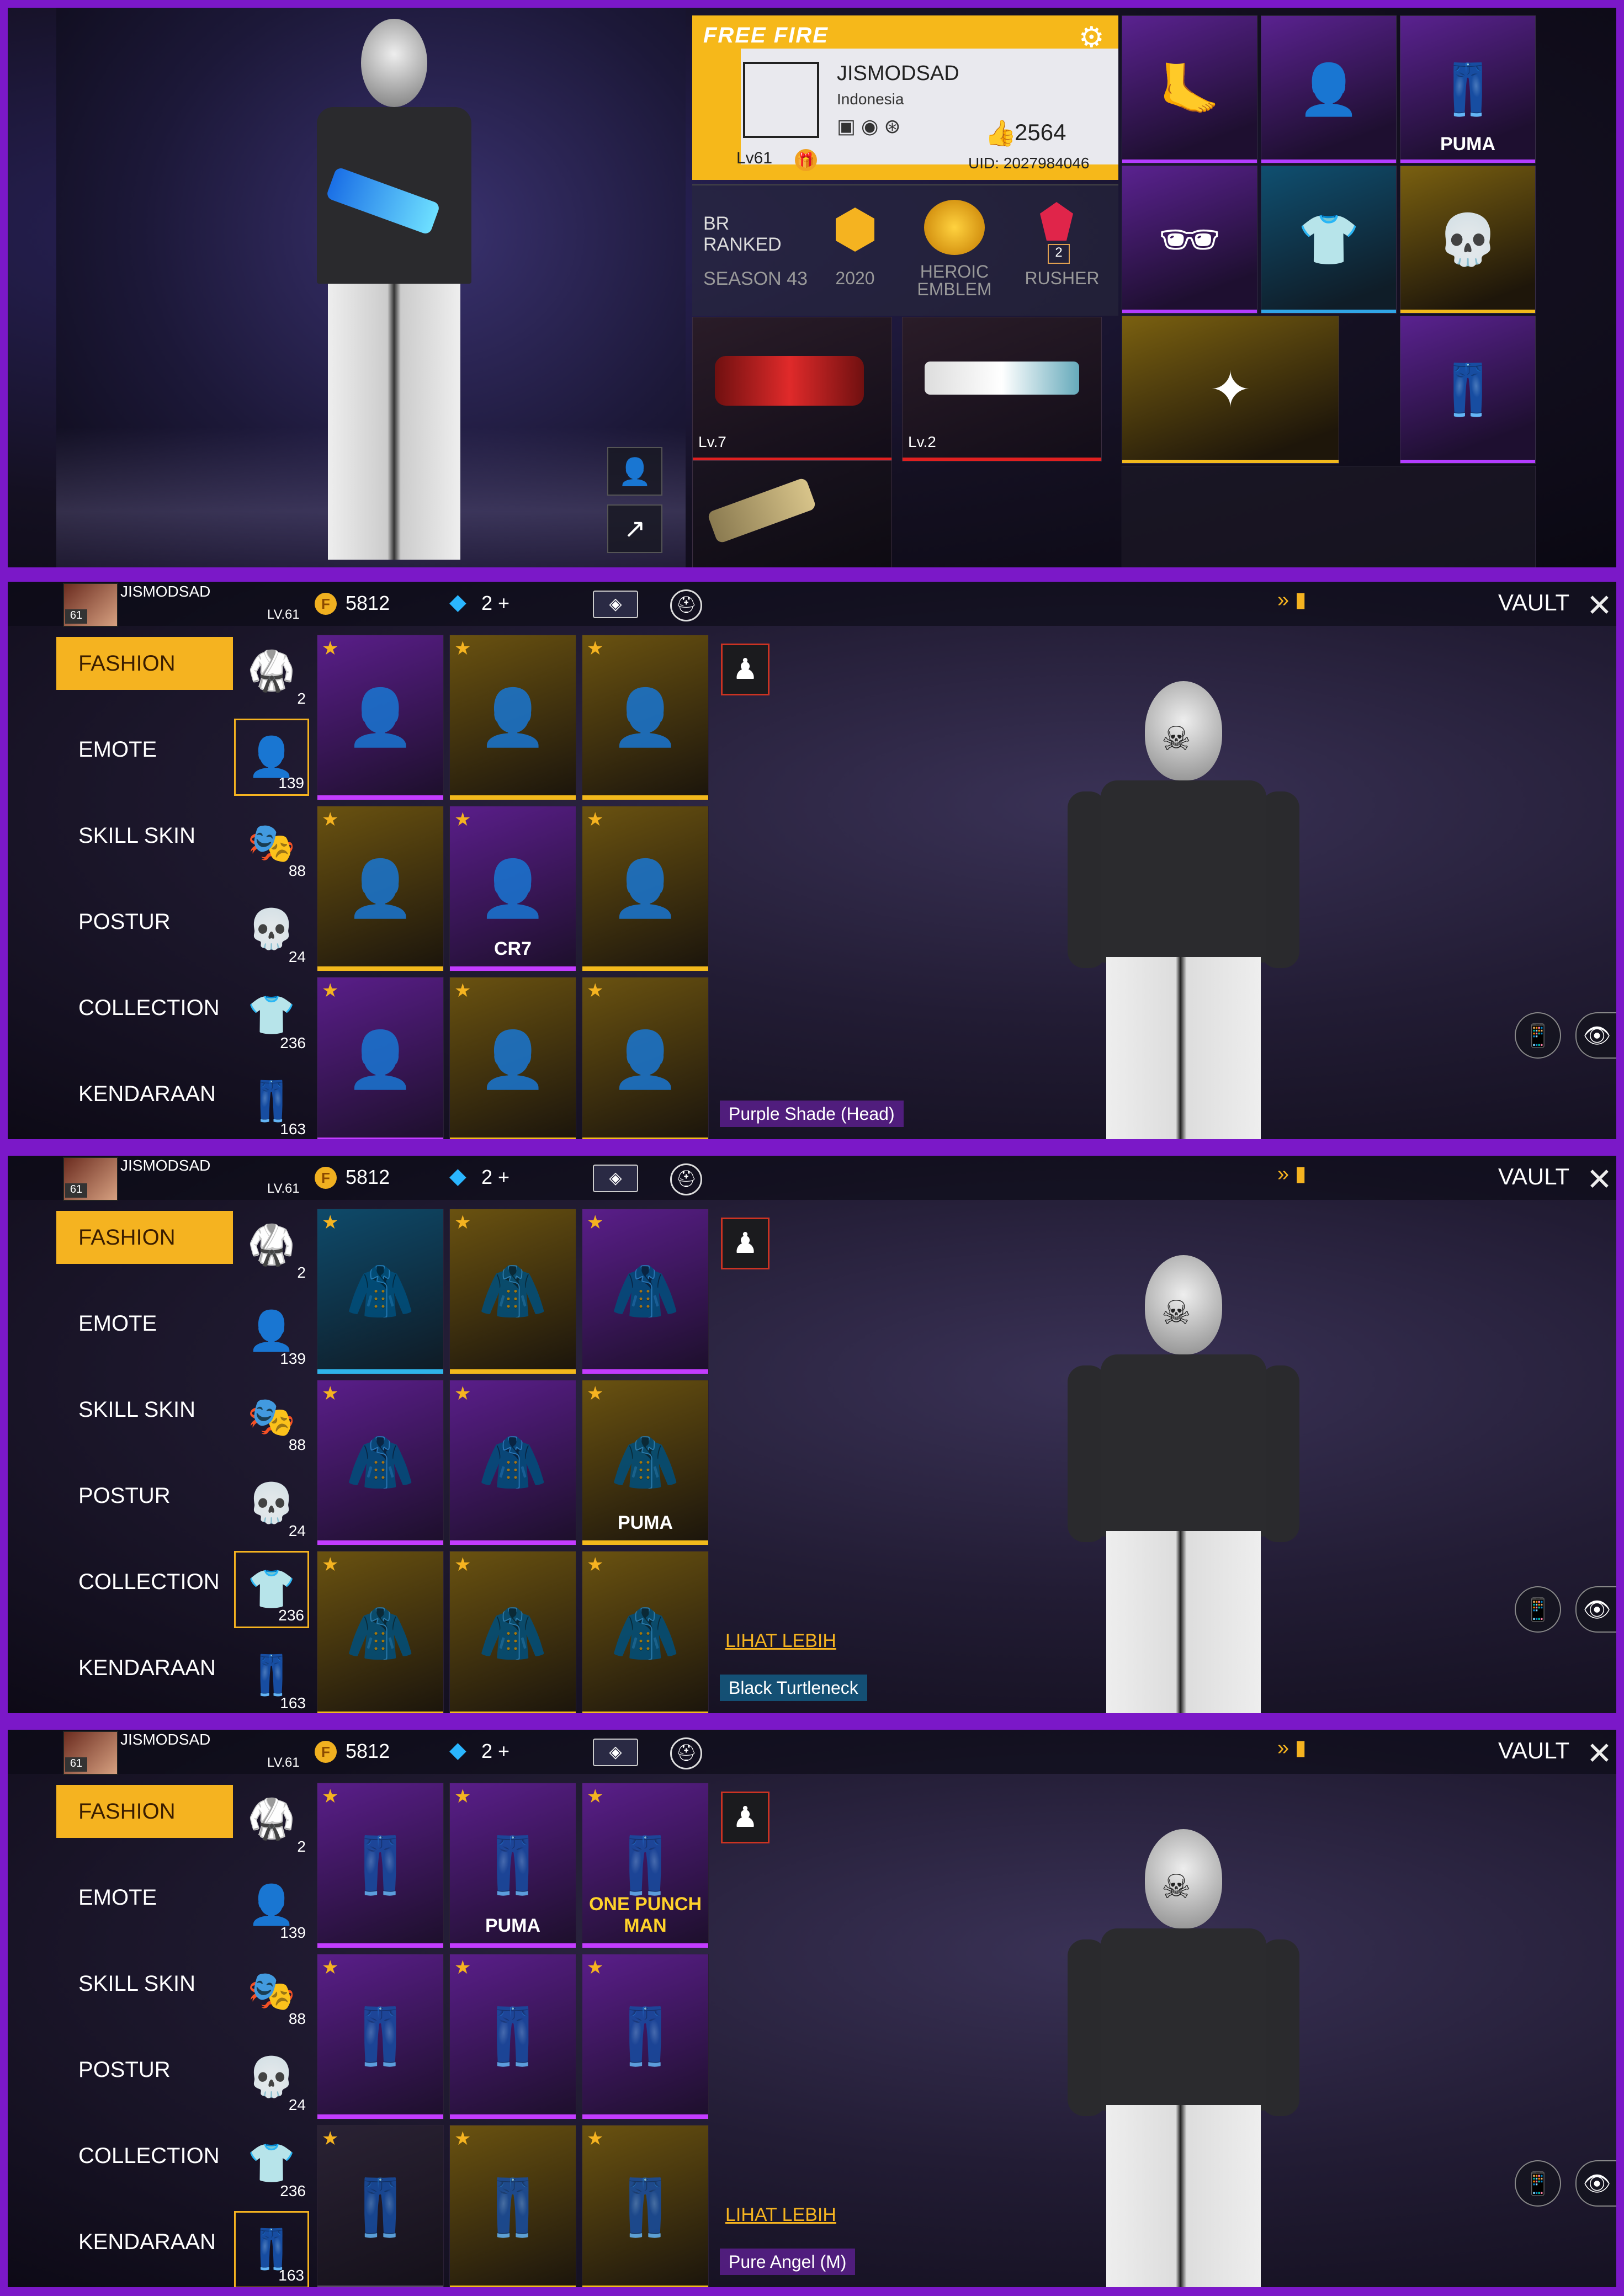 The height and width of the screenshot is (2296, 1624). What do you see at coordinates (1189, 239) in the screenshot?
I see `item-mask: 🕶` at bounding box center [1189, 239].